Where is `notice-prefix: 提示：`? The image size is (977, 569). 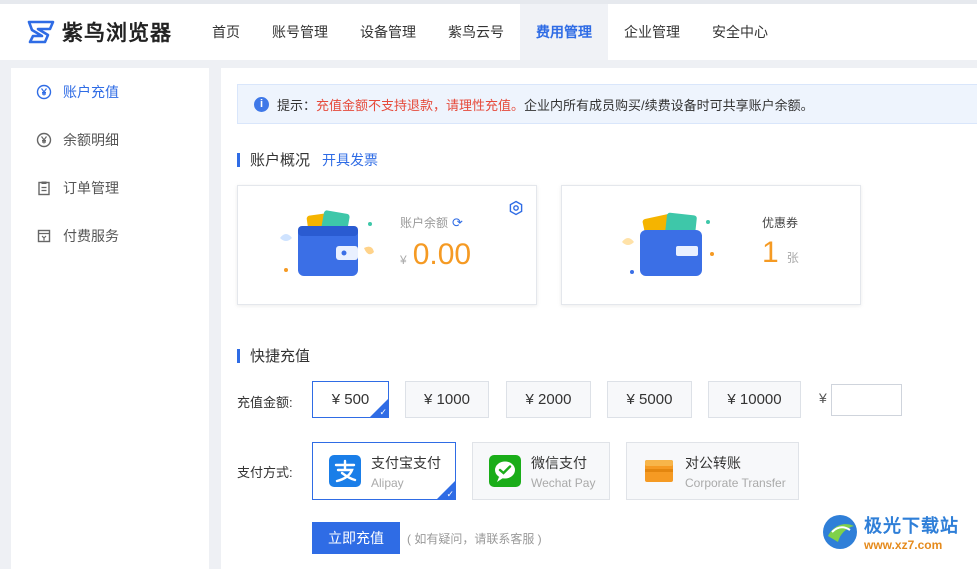 notice-prefix: 提示： is located at coordinates (297, 105).